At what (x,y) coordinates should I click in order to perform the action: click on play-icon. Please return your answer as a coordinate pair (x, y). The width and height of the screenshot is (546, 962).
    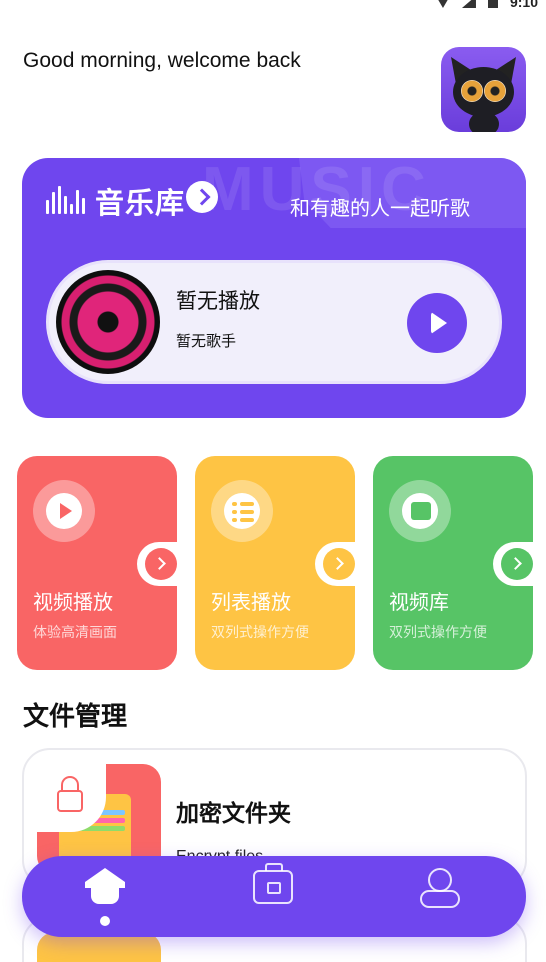
    Looking at the image, I should click on (64, 511).